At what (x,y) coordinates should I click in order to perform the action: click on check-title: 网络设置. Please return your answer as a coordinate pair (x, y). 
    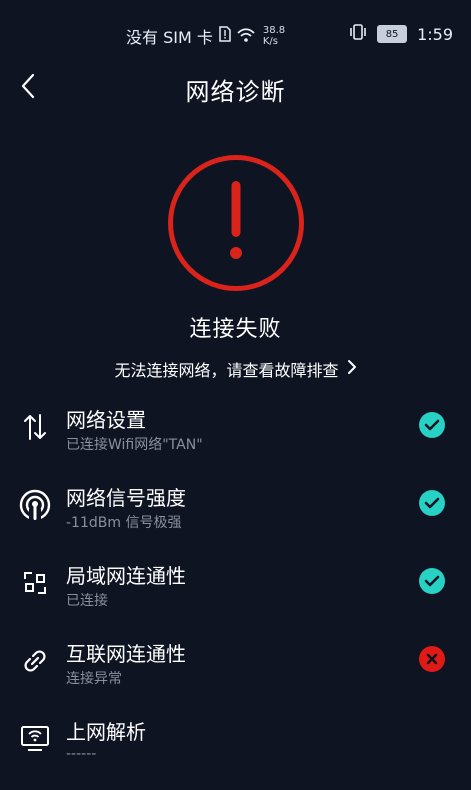
    Looking at the image, I should click on (106, 420).